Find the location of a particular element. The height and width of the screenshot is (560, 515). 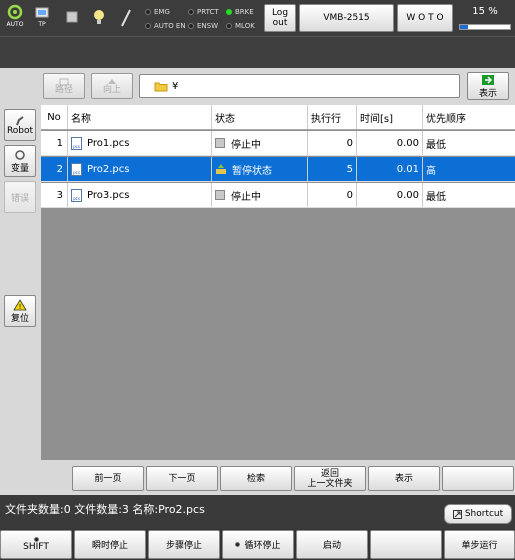

col-no: No is located at coordinates (54, 117).